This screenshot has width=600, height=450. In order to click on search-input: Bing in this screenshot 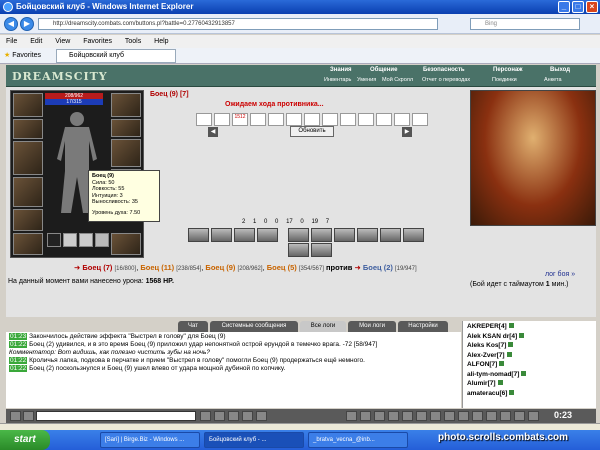, I will do `click(525, 24)`.